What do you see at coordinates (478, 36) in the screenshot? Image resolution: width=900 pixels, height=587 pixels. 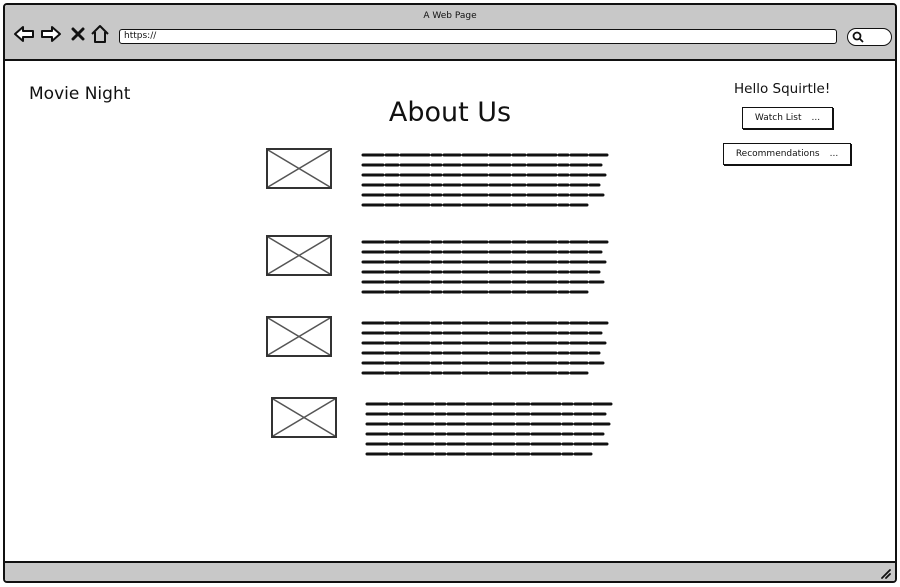 I see `address-bar: https://` at bounding box center [478, 36].